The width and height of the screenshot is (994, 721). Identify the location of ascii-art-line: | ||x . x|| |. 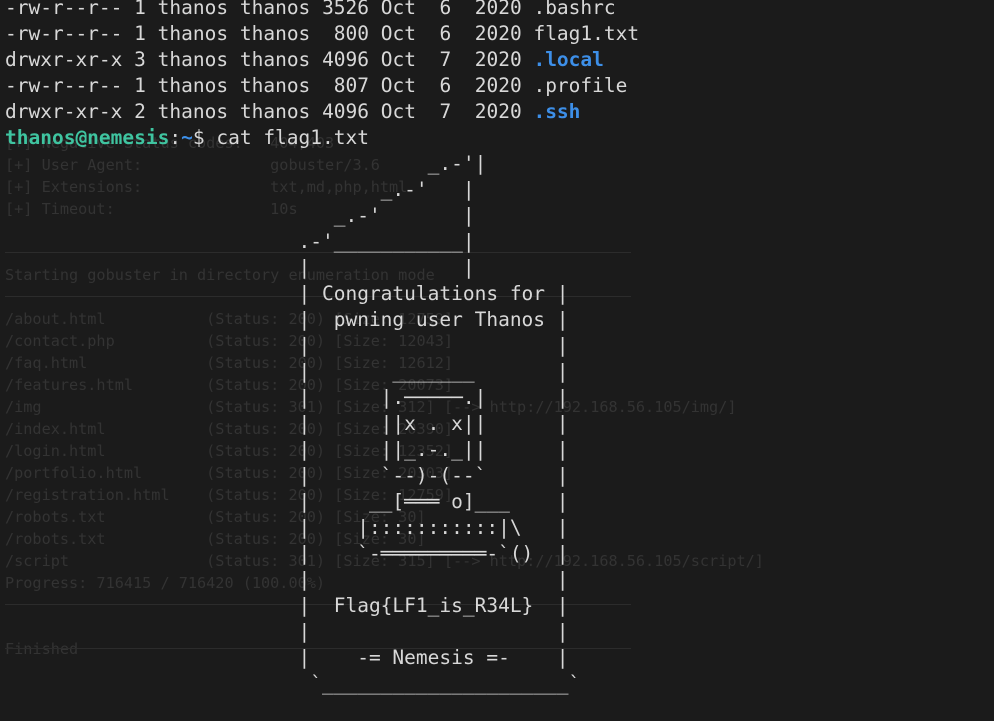
(287, 423).